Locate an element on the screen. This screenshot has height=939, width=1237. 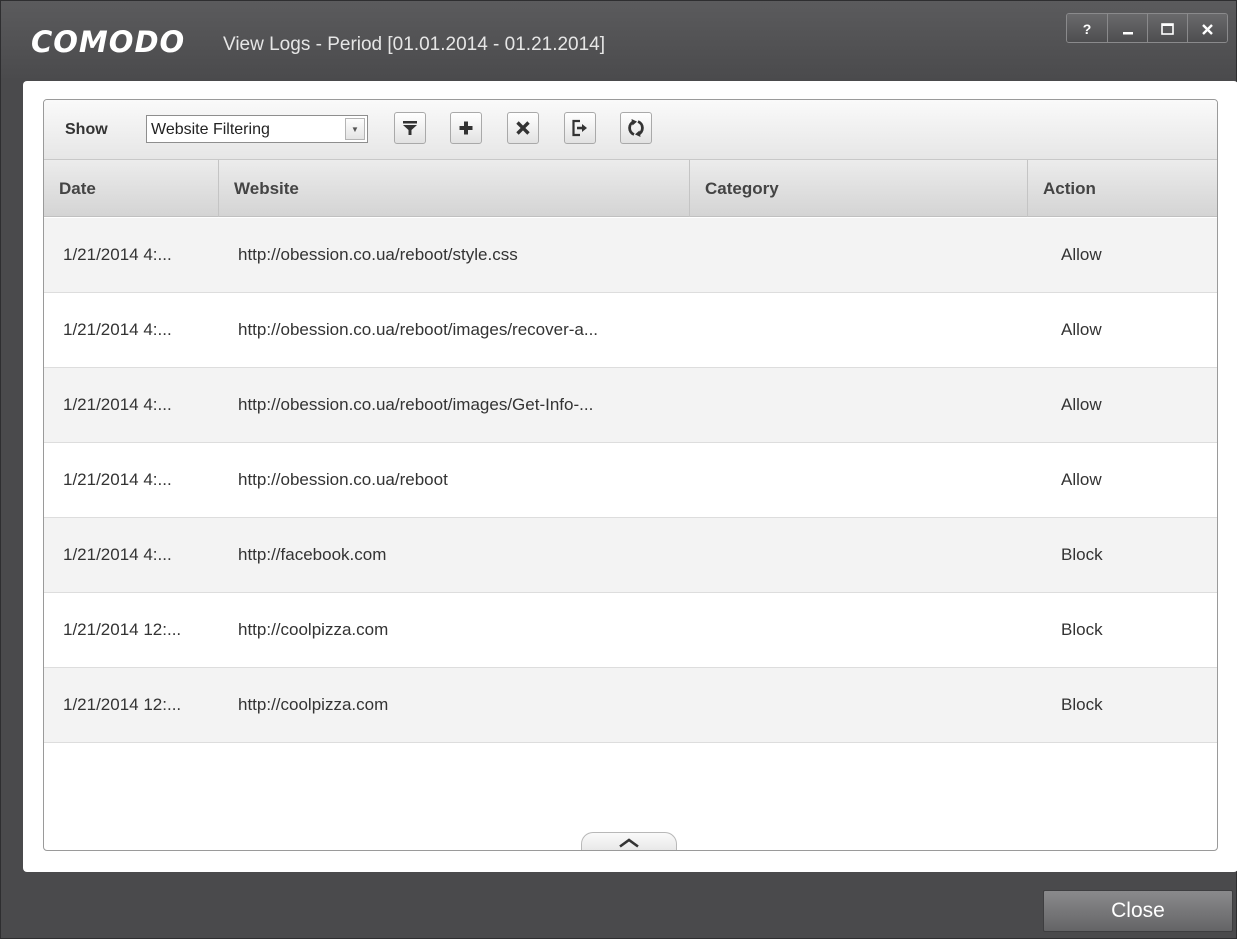
website-cell: http://facebook.com is located at coordinates (312, 554).